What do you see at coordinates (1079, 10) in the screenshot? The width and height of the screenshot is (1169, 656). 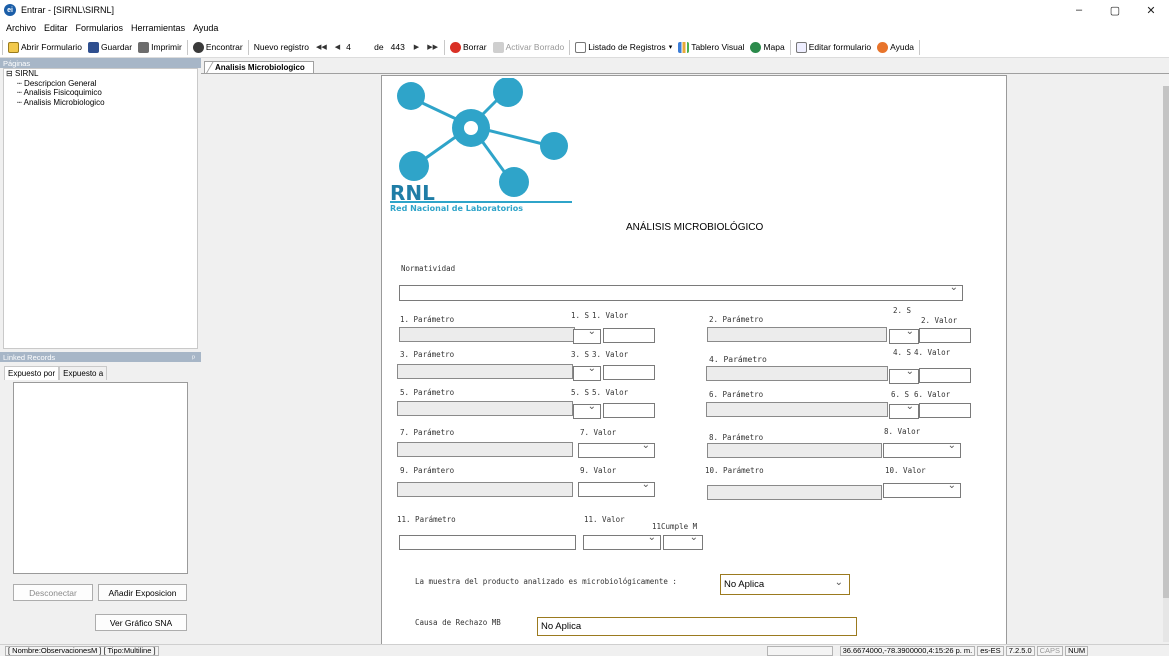 I see `minimize-button: –` at bounding box center [1079, 10].